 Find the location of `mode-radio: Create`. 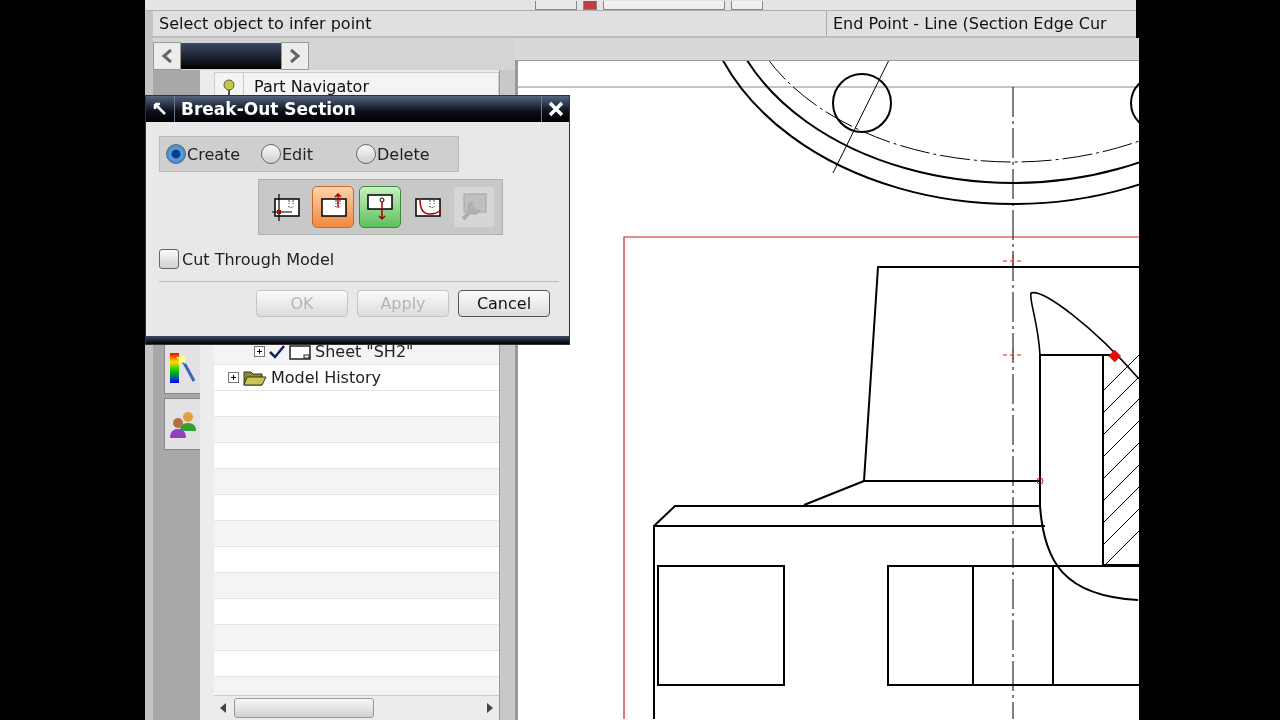

mode-radio: Create is located at coordinates (213, 154).